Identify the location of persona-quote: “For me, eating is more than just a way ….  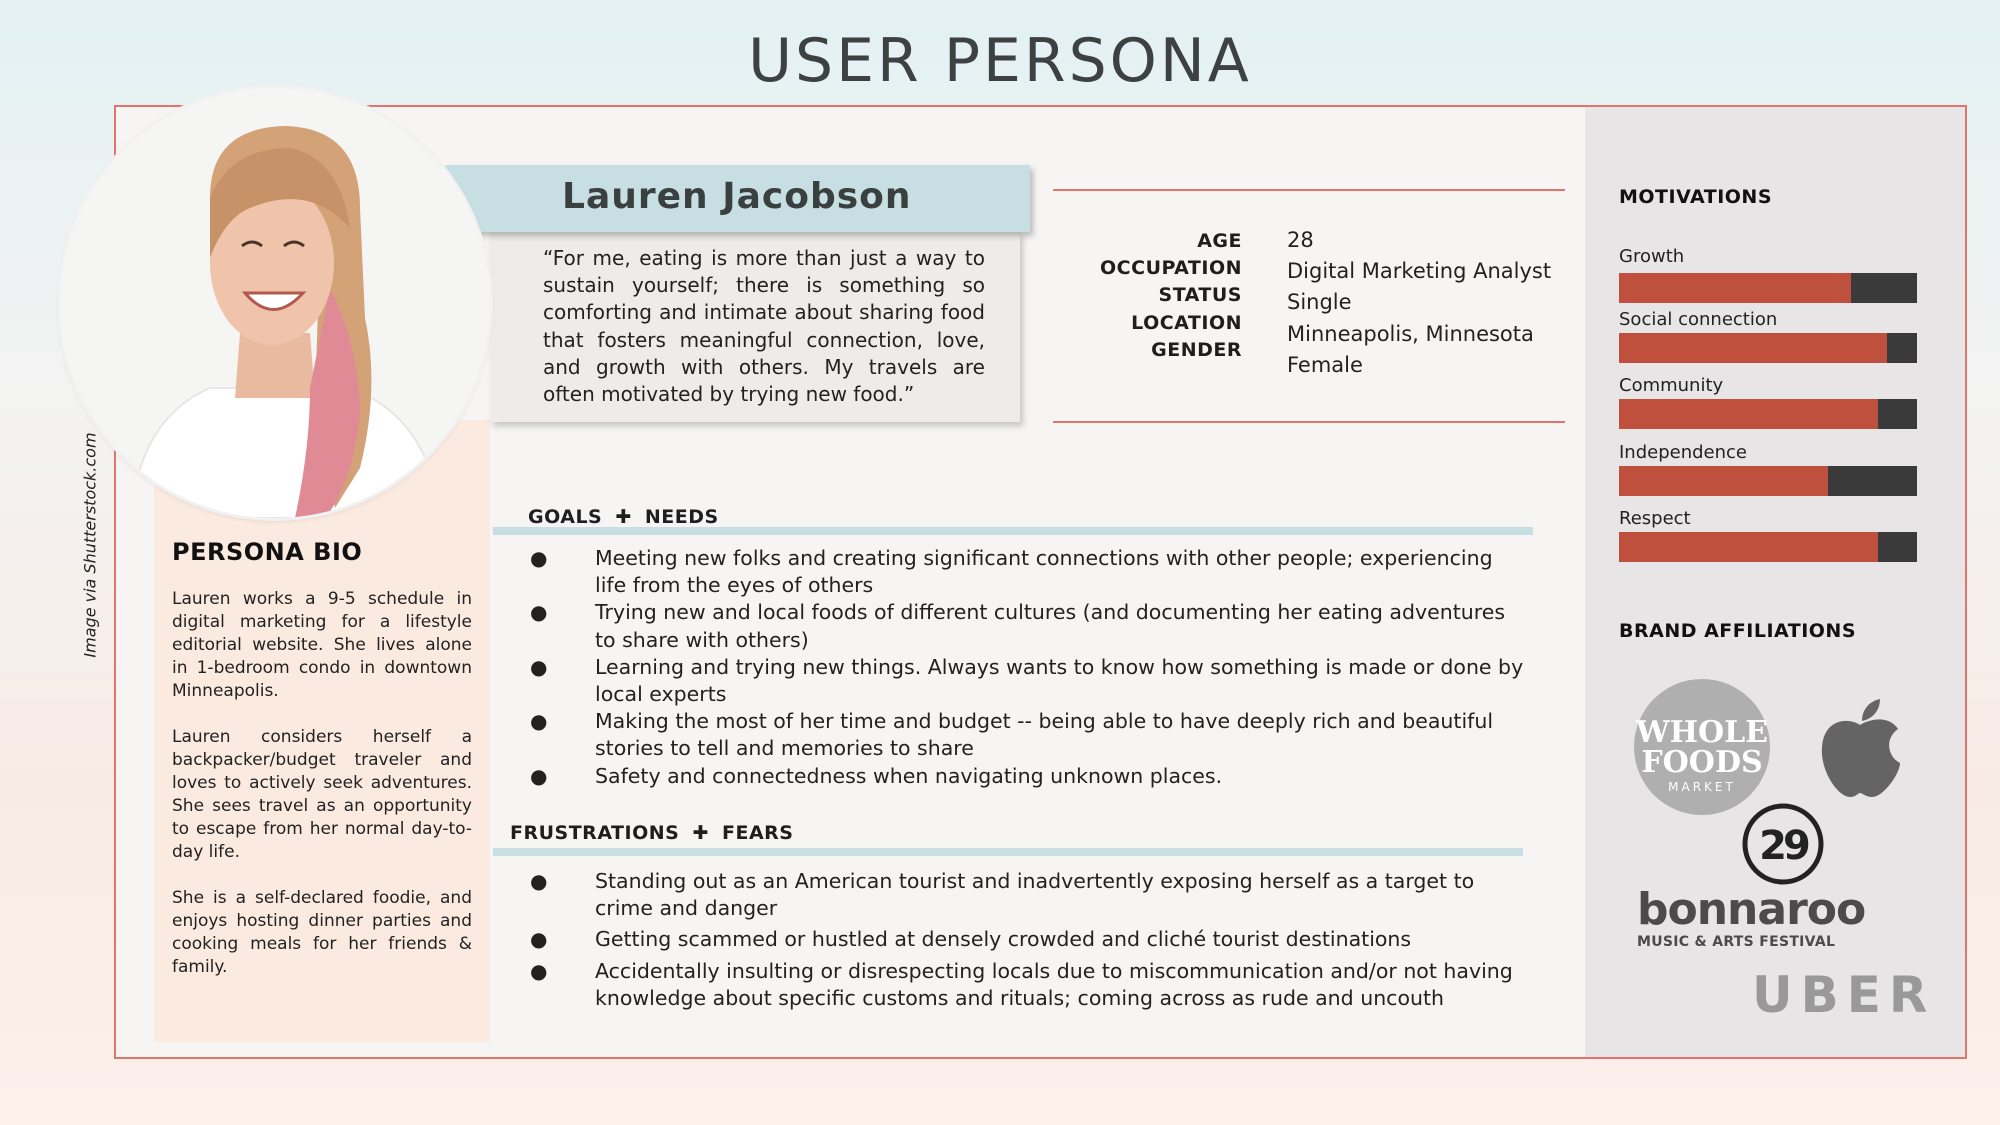
(764, 326).